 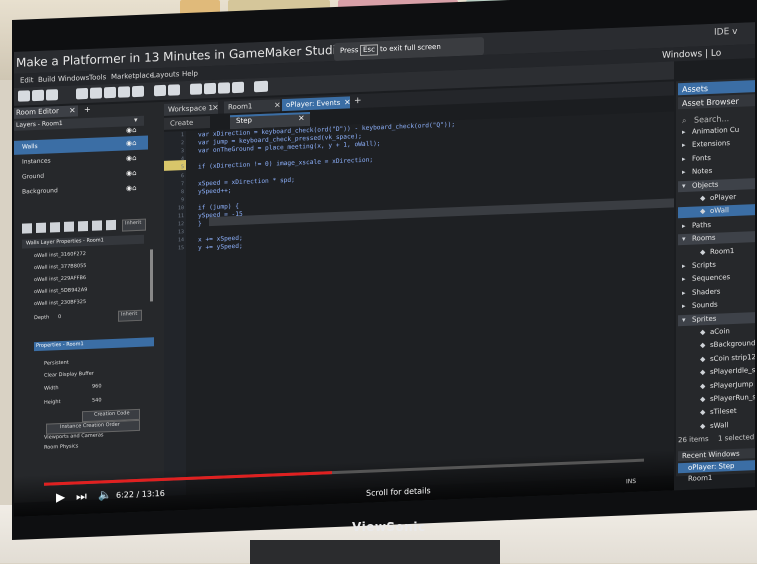 What do you see at coordinates (200, 223) in the screenshot?
I see `code-line: }` at bounding box center [200, 223].